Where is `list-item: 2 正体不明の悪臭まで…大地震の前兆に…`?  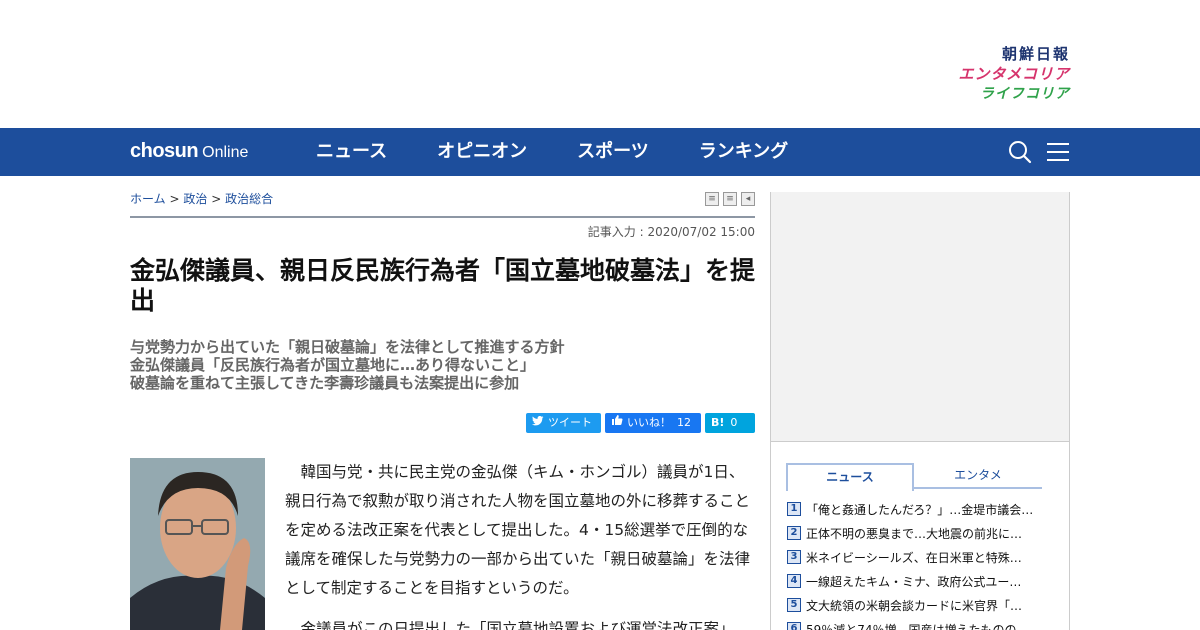 list-item: 2 正体不明の悪臭まで…大地震の前兆に… is located at coordinates (922, 533).